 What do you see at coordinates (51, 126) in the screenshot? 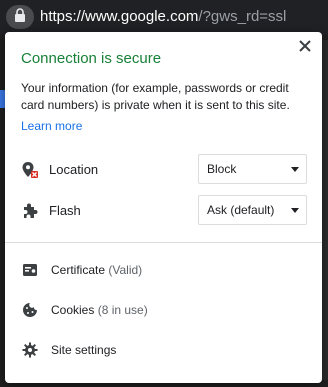
I see `learn-more-link: Learn more` at bounding box center [51, 126].